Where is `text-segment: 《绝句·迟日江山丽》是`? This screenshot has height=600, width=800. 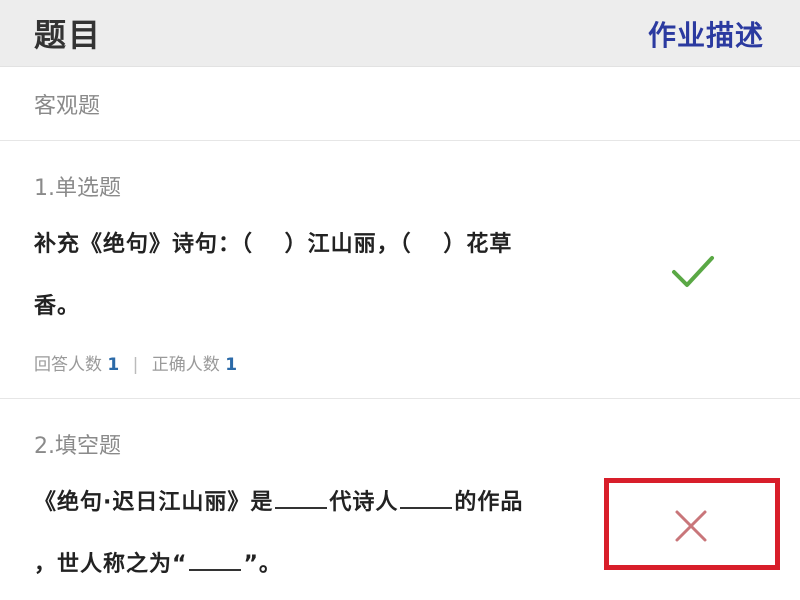
text-segment: 《绝句·迟日江山丽》是 is located at coordinates (154, 502).